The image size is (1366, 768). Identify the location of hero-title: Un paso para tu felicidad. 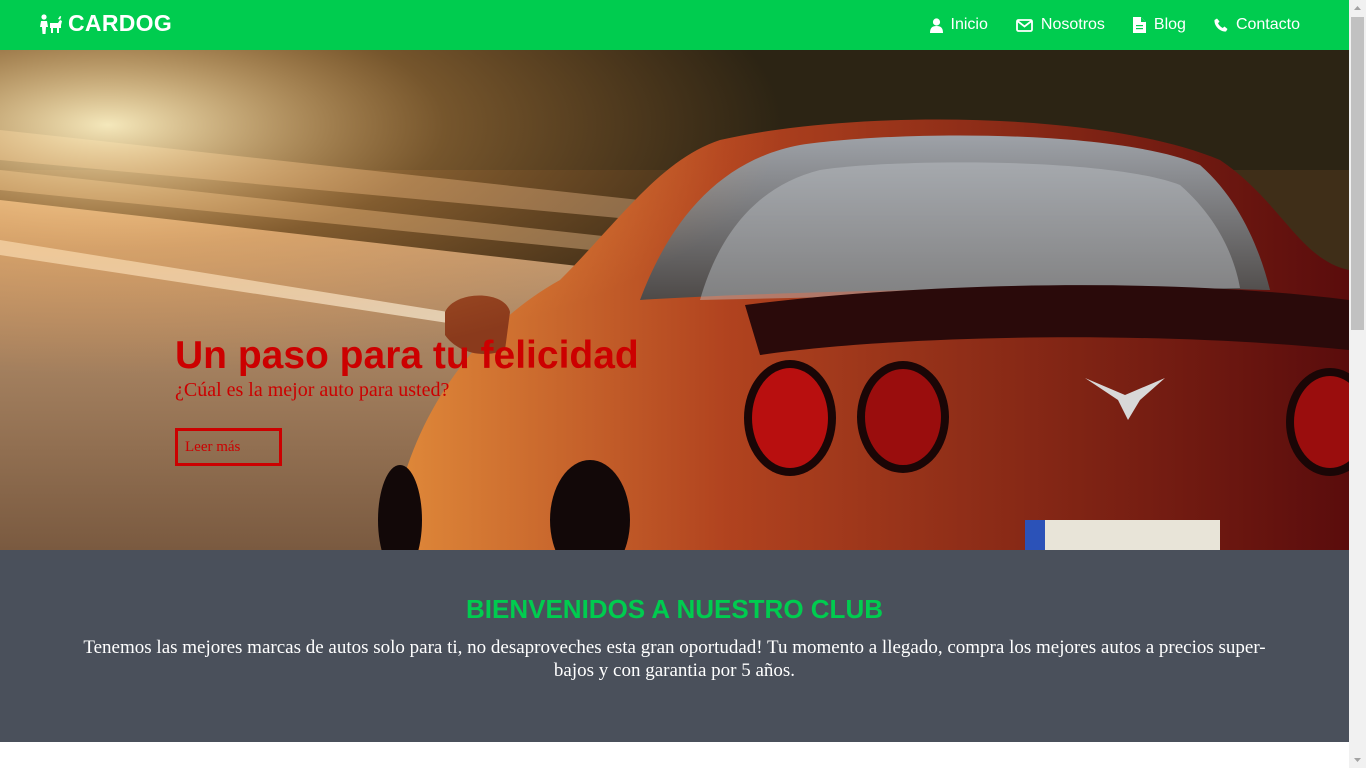
(407, 355).